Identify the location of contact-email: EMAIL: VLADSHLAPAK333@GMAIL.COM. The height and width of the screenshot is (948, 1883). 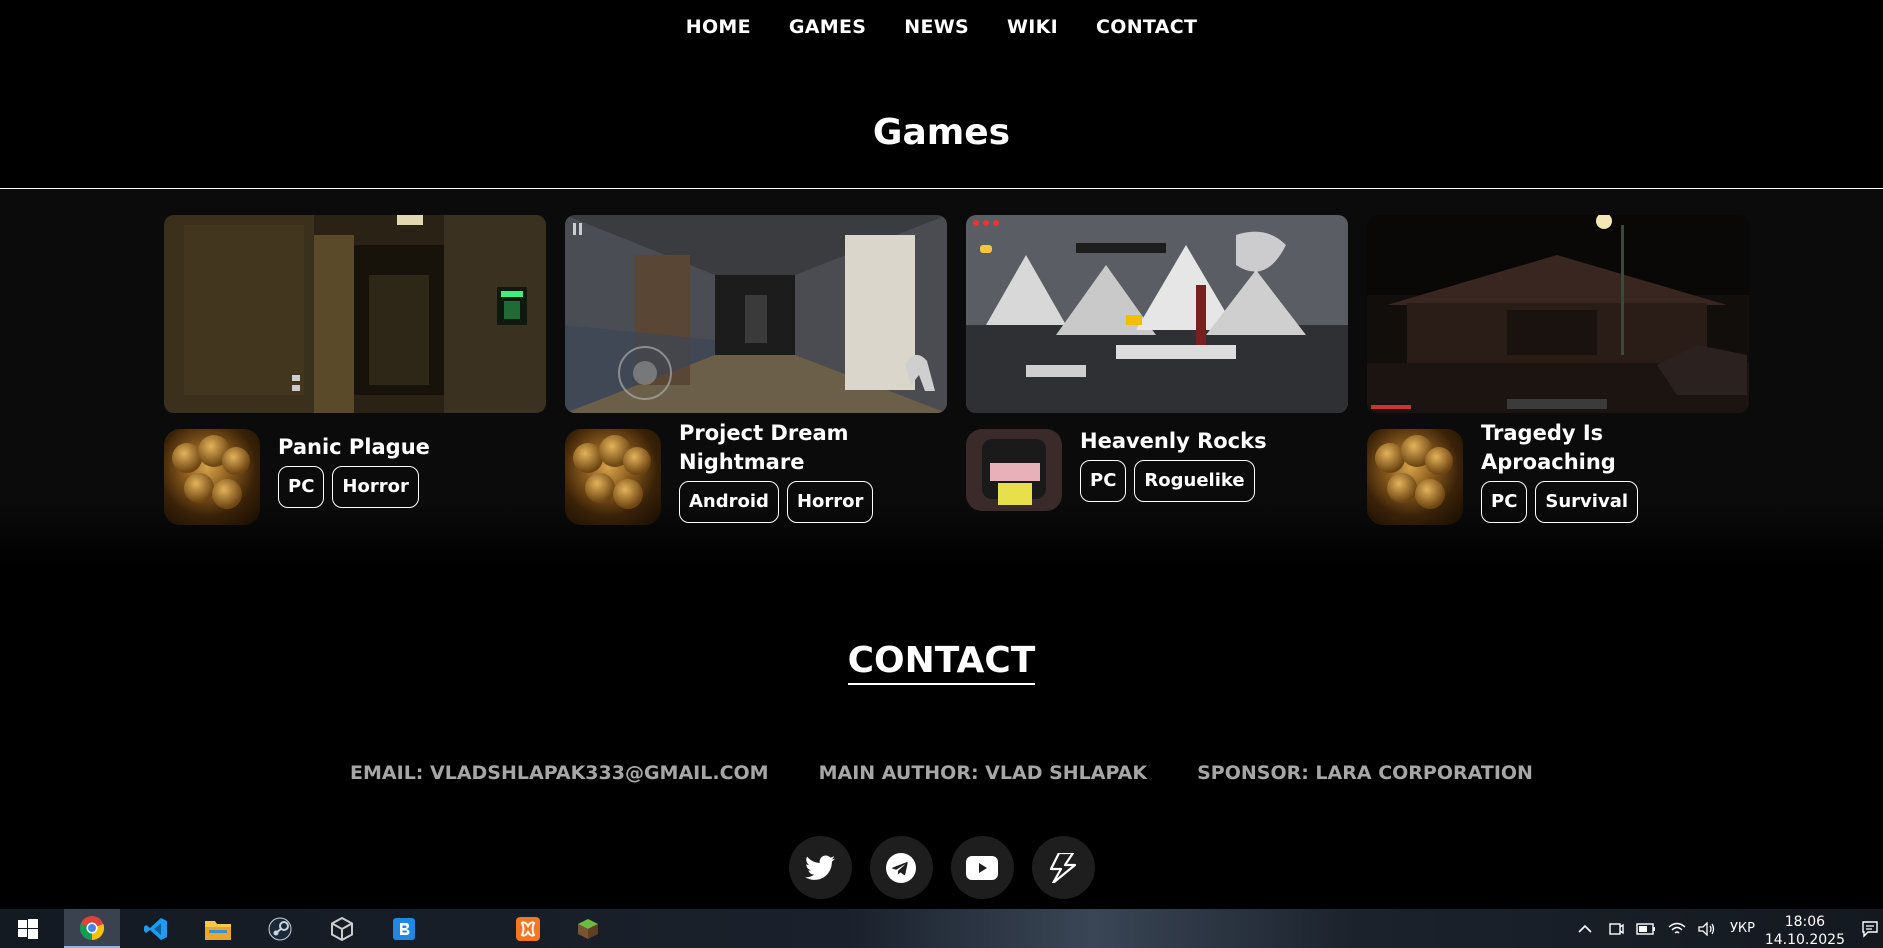
(559, 773).